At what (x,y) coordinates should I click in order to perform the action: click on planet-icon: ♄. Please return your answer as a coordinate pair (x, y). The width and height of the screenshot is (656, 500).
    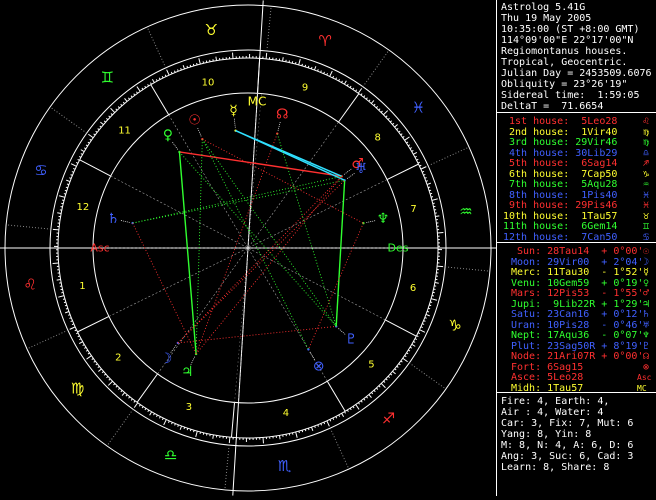
    Looking at the image, I should click on (646, 314).